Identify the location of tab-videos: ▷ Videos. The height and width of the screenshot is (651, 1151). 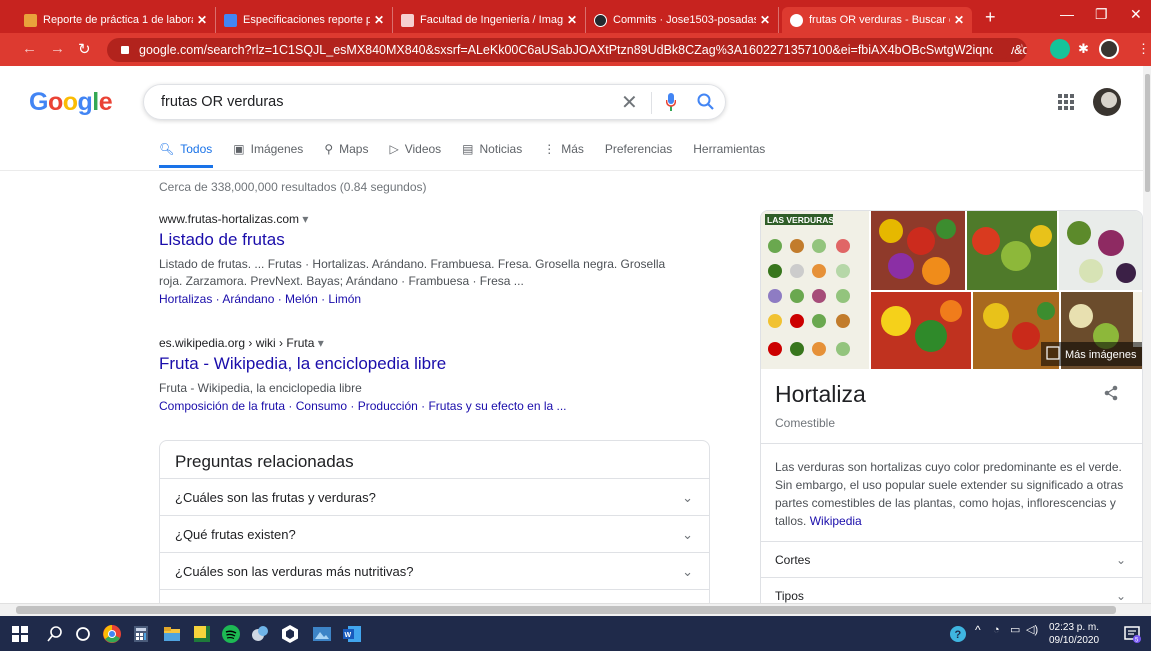
(415, 149).